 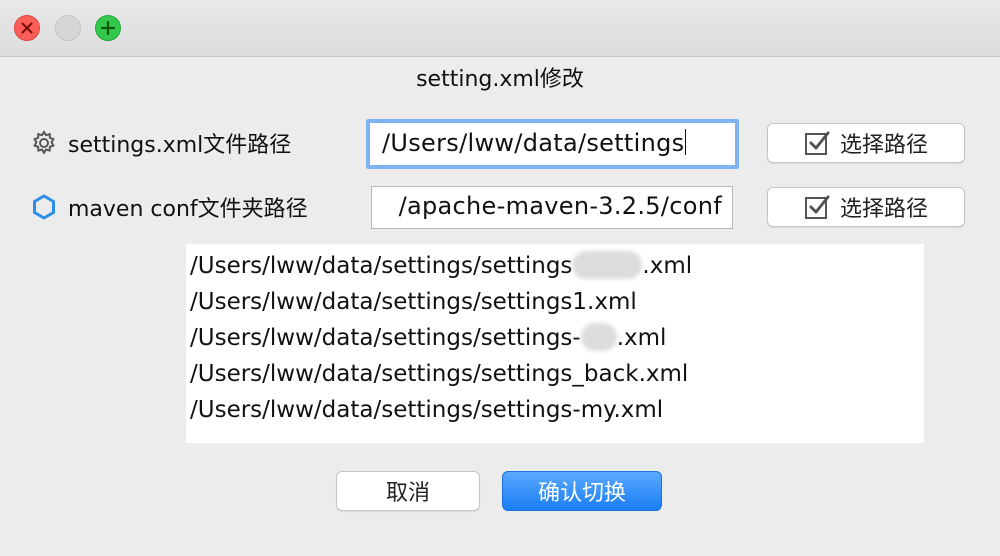 I want to click on settings-path-value: /Users/lww/data/settings, so click(x=533, y=143).